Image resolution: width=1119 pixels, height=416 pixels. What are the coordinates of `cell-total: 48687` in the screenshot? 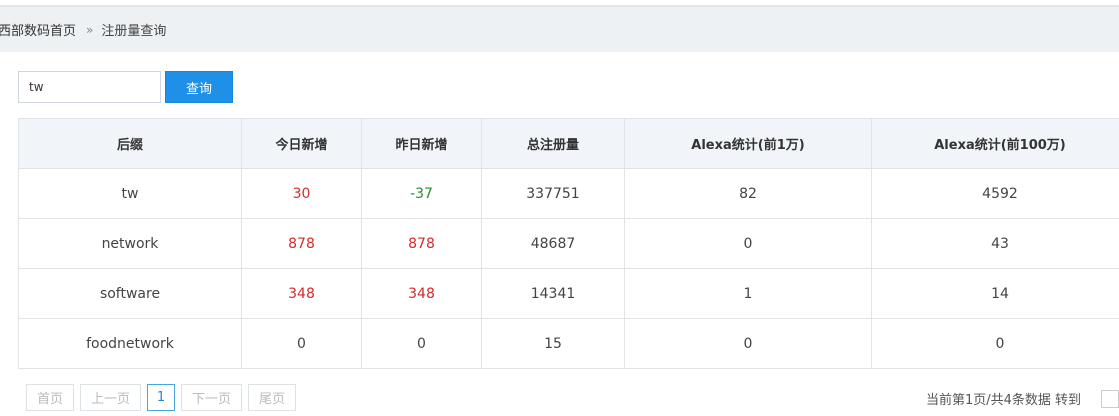 It's located at (553, 243).